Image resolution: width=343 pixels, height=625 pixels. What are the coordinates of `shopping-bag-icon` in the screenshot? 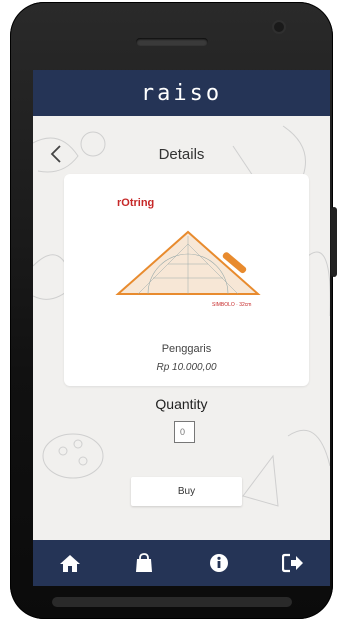 It's located at (144, 562).